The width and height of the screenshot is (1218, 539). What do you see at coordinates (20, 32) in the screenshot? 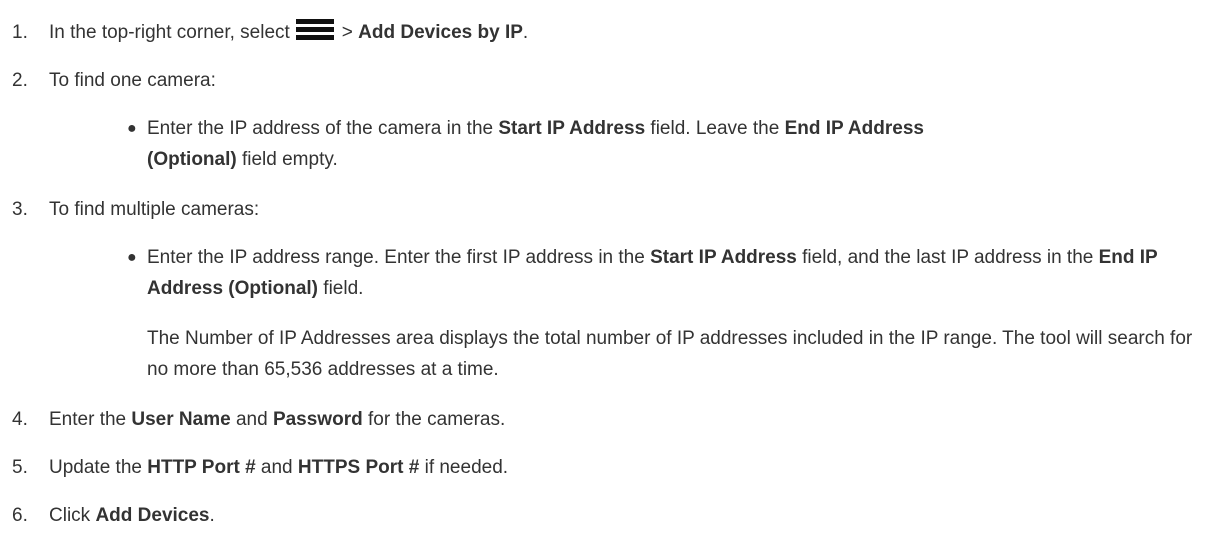
I see `step-number: 1.` at bounding box center [20, 32].